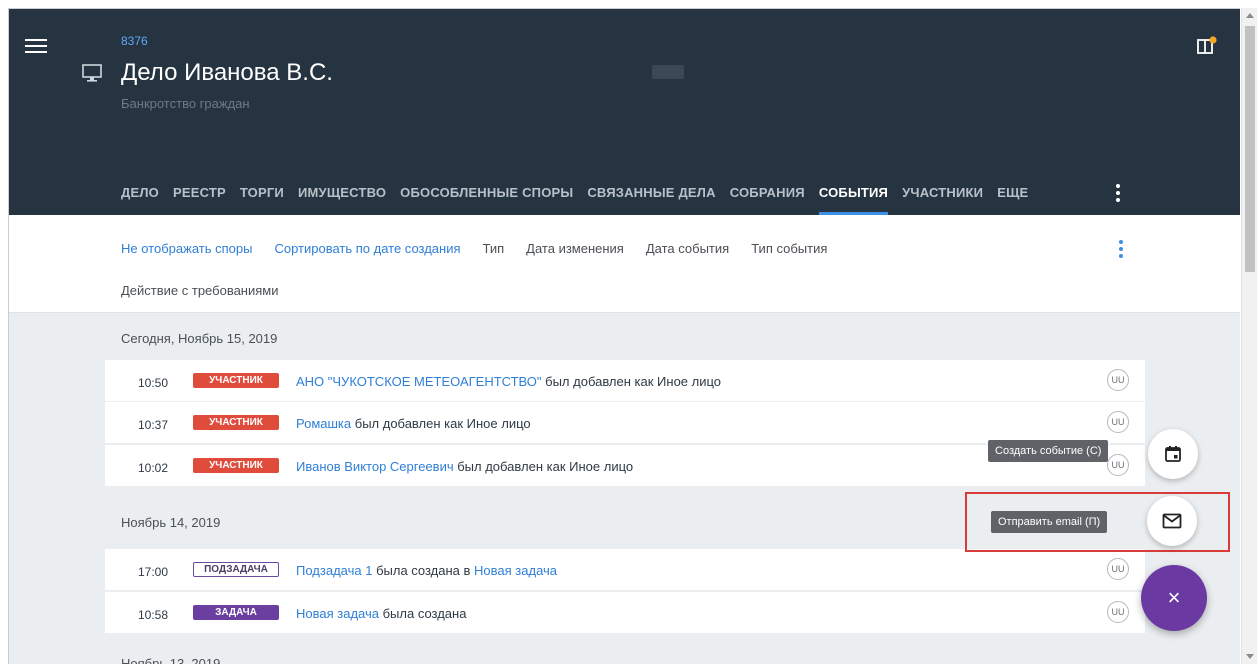 Image resolution: width=1257 pixels, height=664 pixels. What do you see at coordinates (789, 248) in the screenshot?
I see `filter-event-type: Тип события` at bounding box center [789, 248].